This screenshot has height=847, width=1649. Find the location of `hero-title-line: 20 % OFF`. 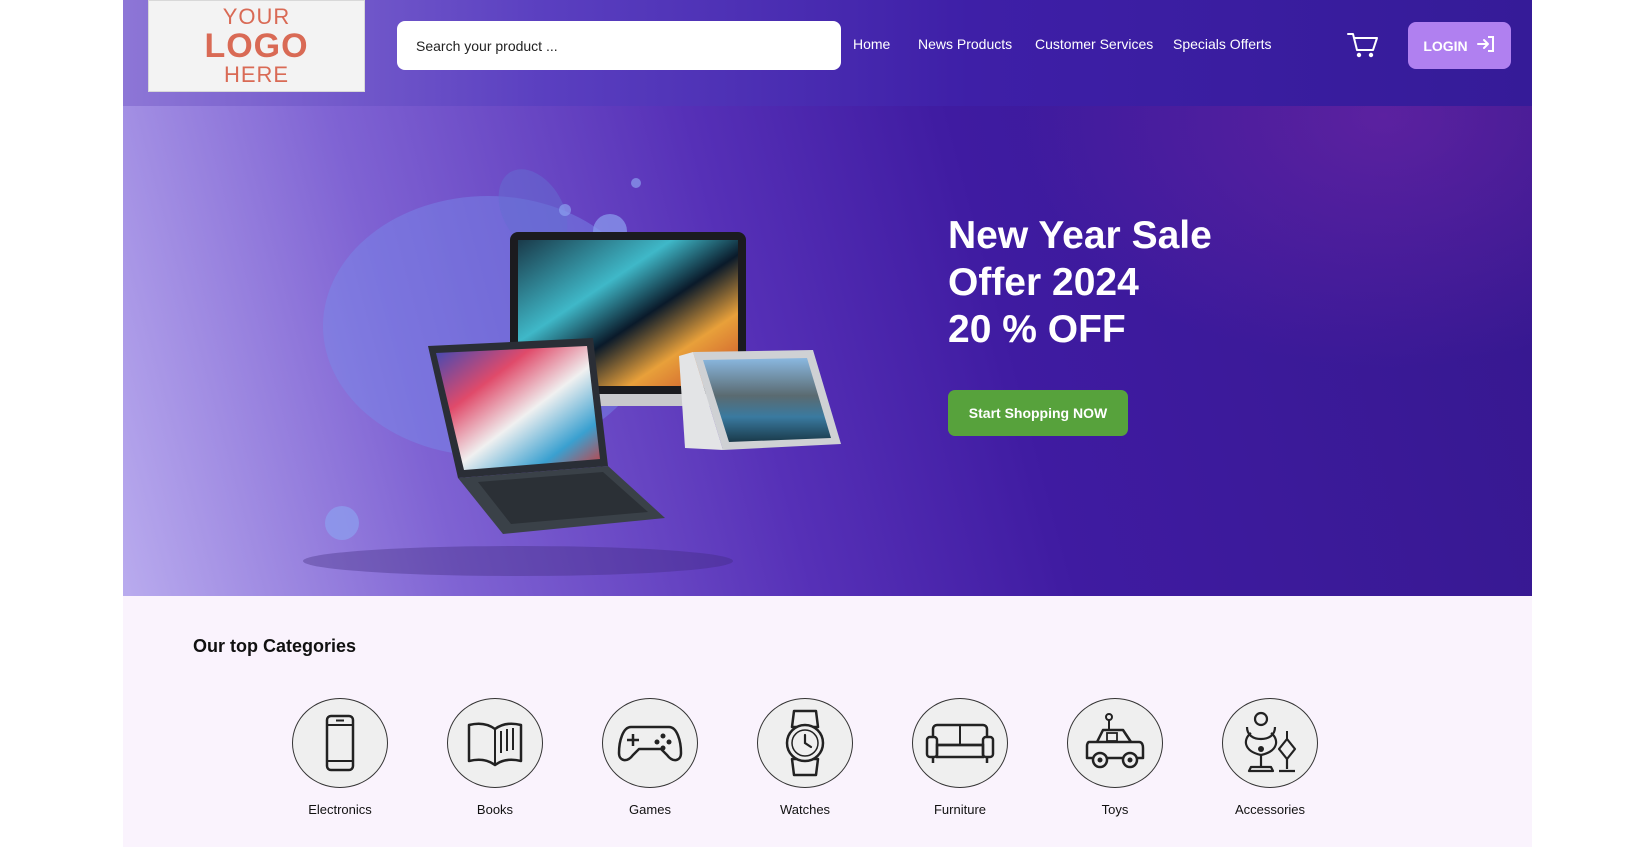

hero-title-line: 20 % OFF is located at coordinates (1037, 329).